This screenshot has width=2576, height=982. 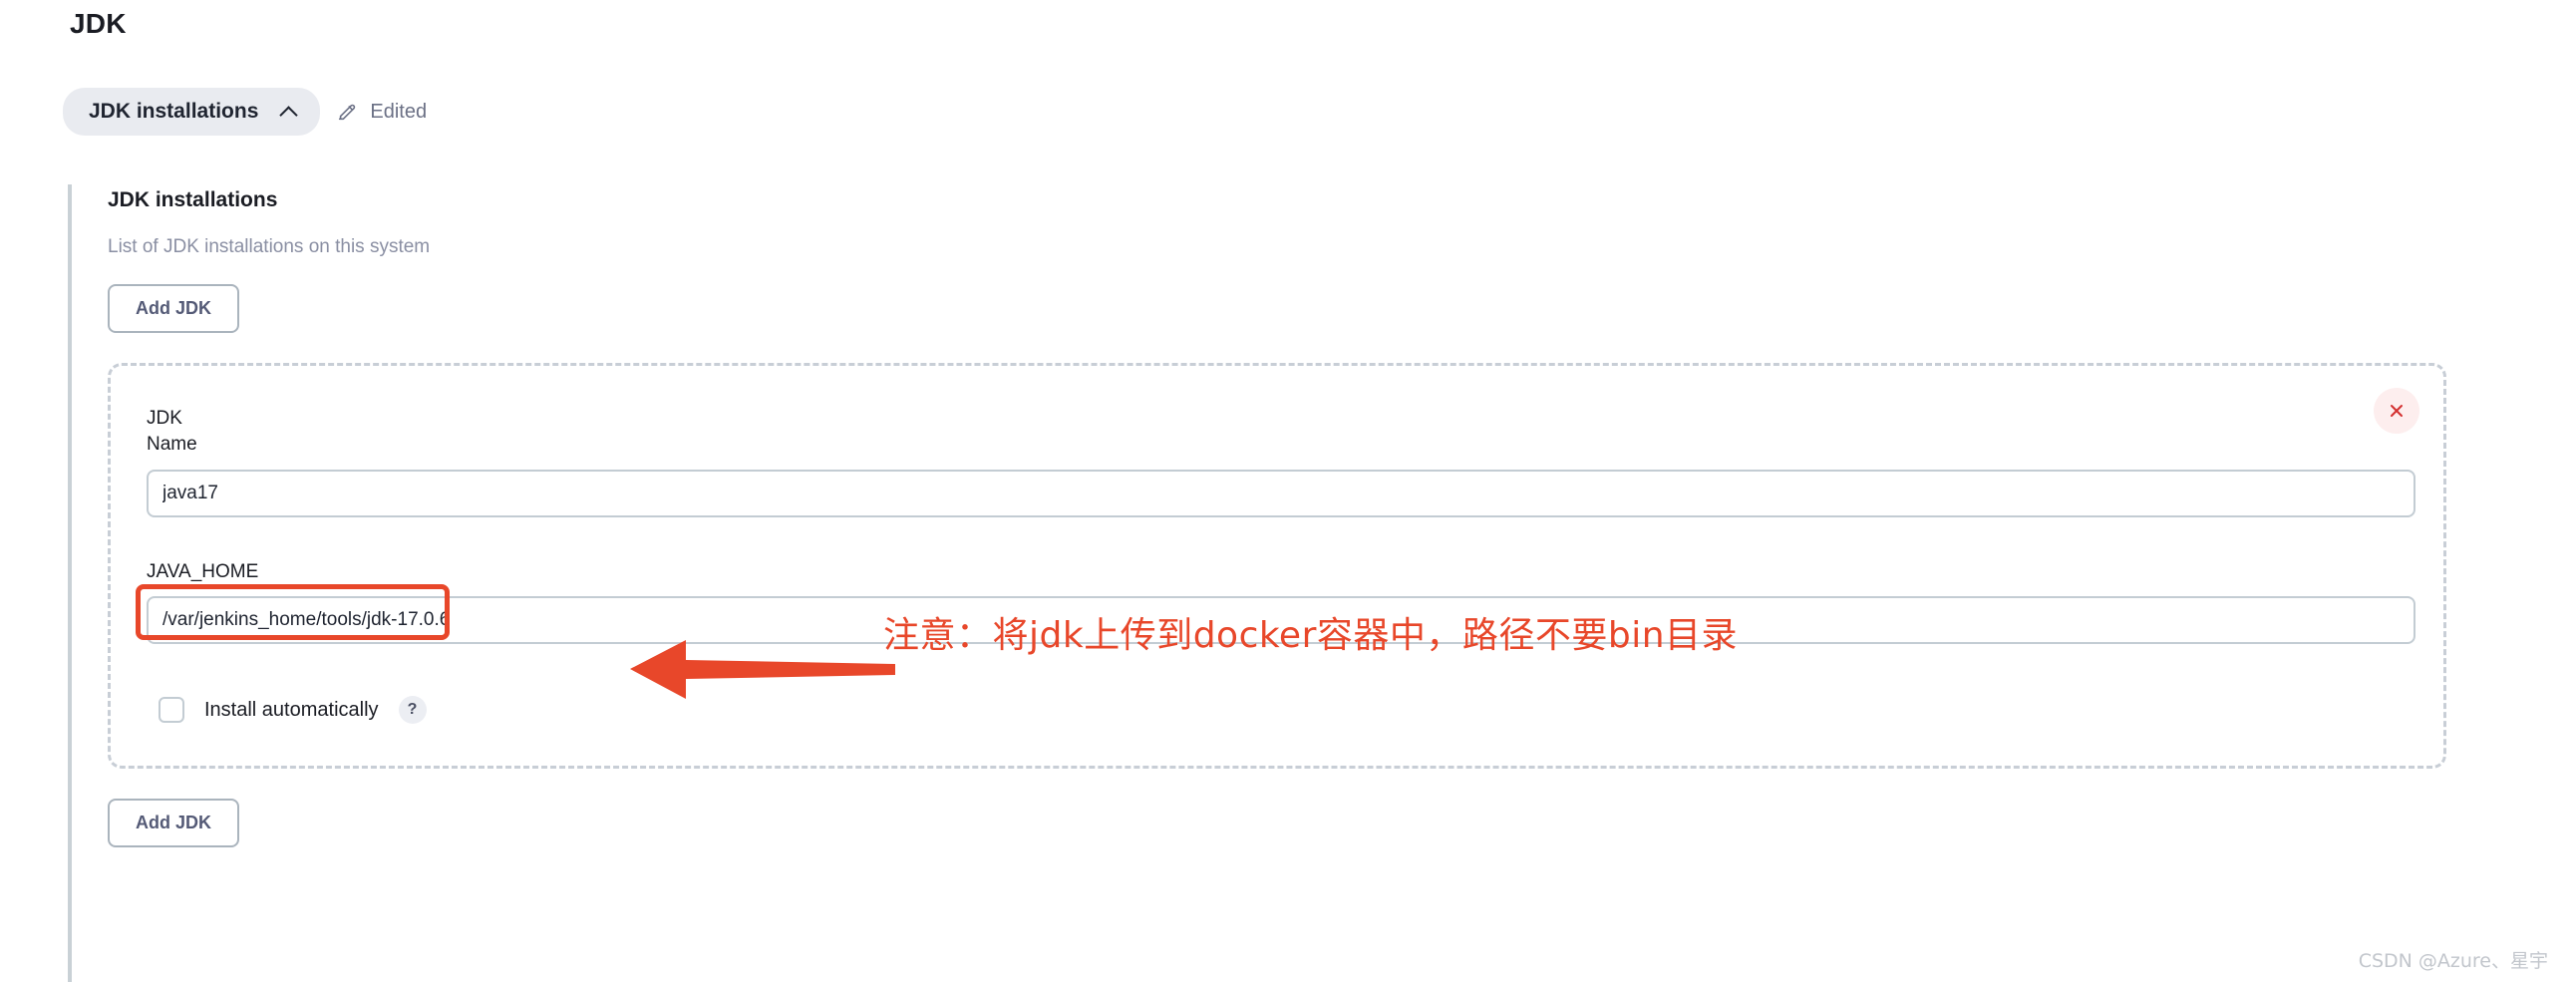 I want to click on jdk-name-label: JDK Name, so click(x=172, y=432).